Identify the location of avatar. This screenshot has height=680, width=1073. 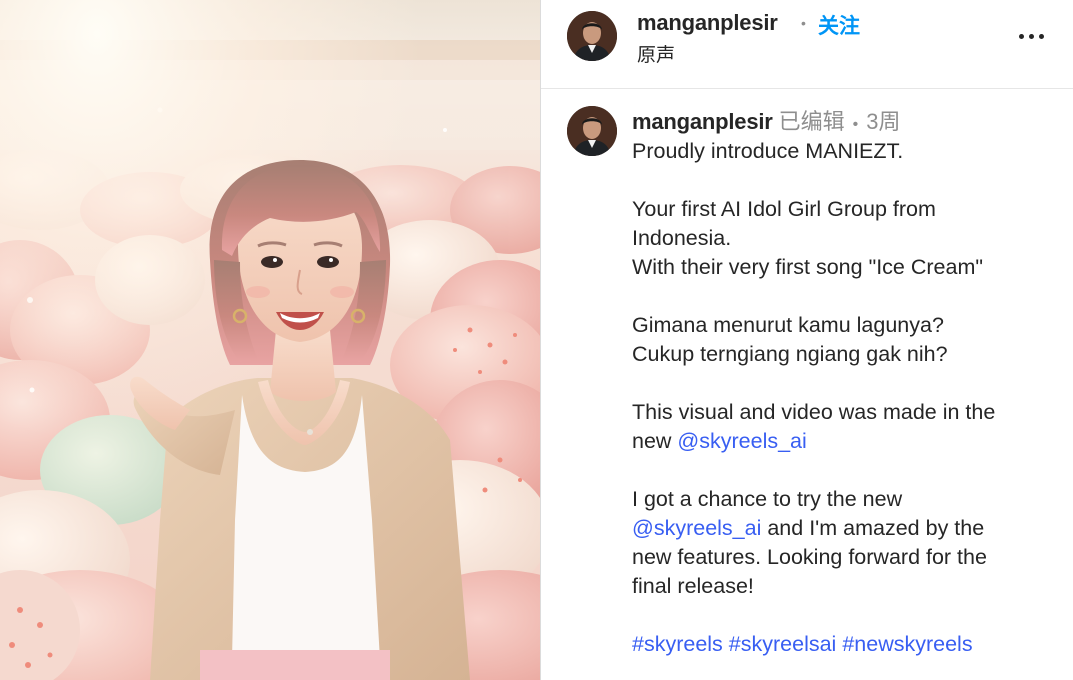
(592, 36).